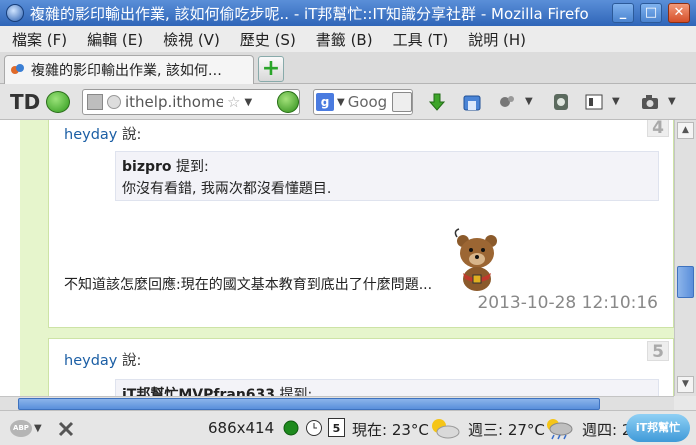 The image size is (696, 445). What do you see at coordinates (651, 13) in the screenshot?
I see `maximize-button: □` at bounding box center [651, 13].